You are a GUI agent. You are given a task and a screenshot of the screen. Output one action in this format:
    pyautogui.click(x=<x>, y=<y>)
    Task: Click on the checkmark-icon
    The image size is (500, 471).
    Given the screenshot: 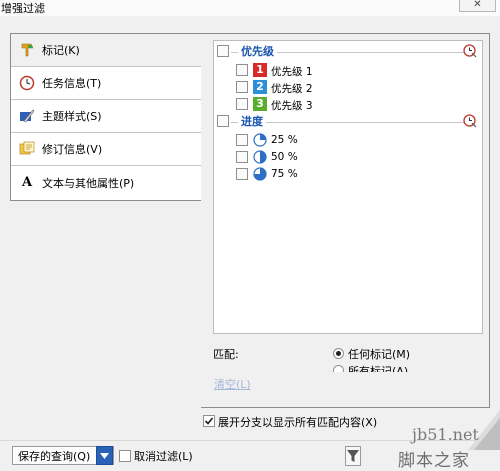 What is the action you would take?
    pyautogui.click(x=209, y=421)
    